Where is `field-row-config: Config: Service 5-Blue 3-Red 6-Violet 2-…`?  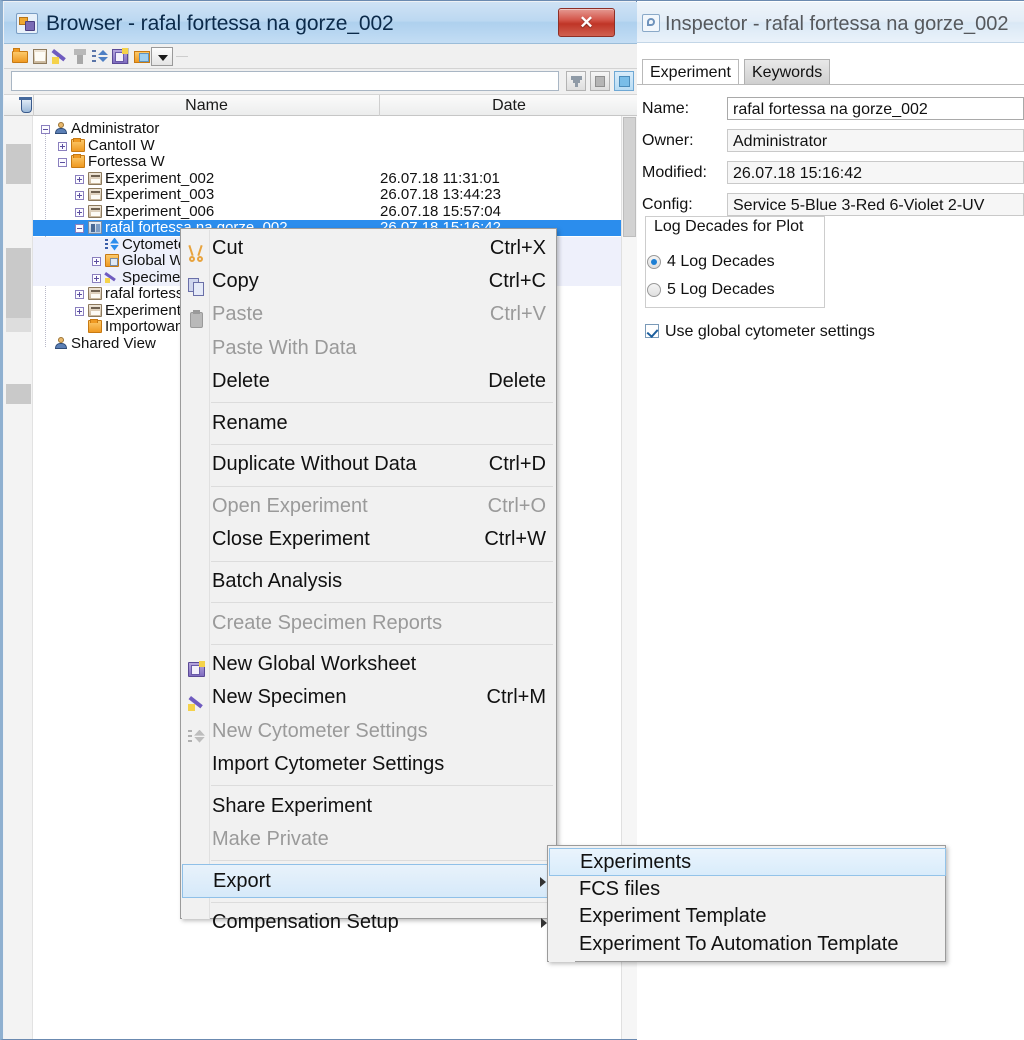
field-row-config: Config: Service 5-Blue 3-Red 6-Violet 2-… is located at coordinates (830, 204).